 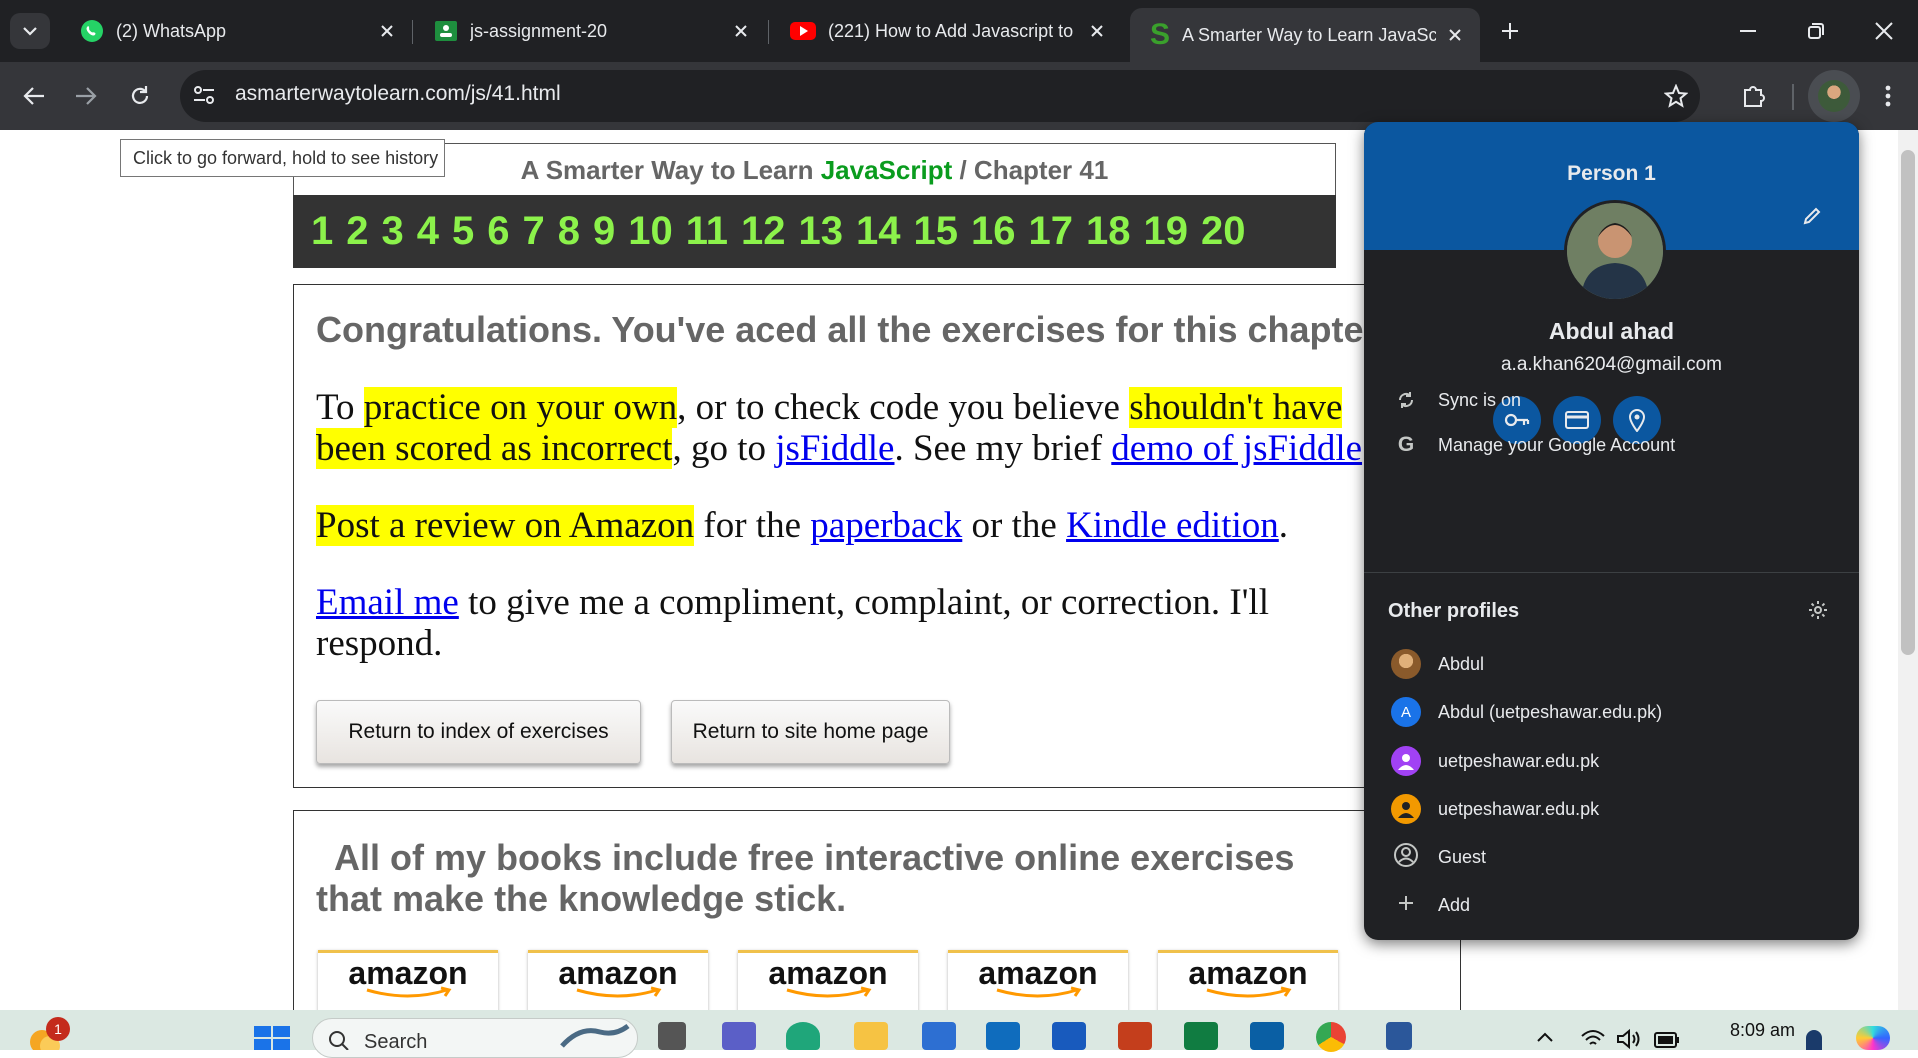 I want to click on start-button, so click(x=272, y=1040).